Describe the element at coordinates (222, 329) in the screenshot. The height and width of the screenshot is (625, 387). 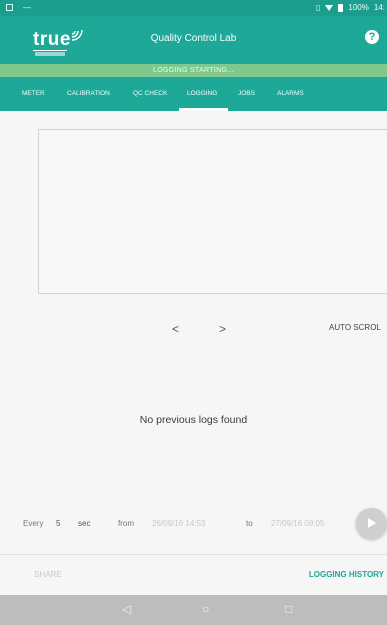
I see `next-button: >` at that location.